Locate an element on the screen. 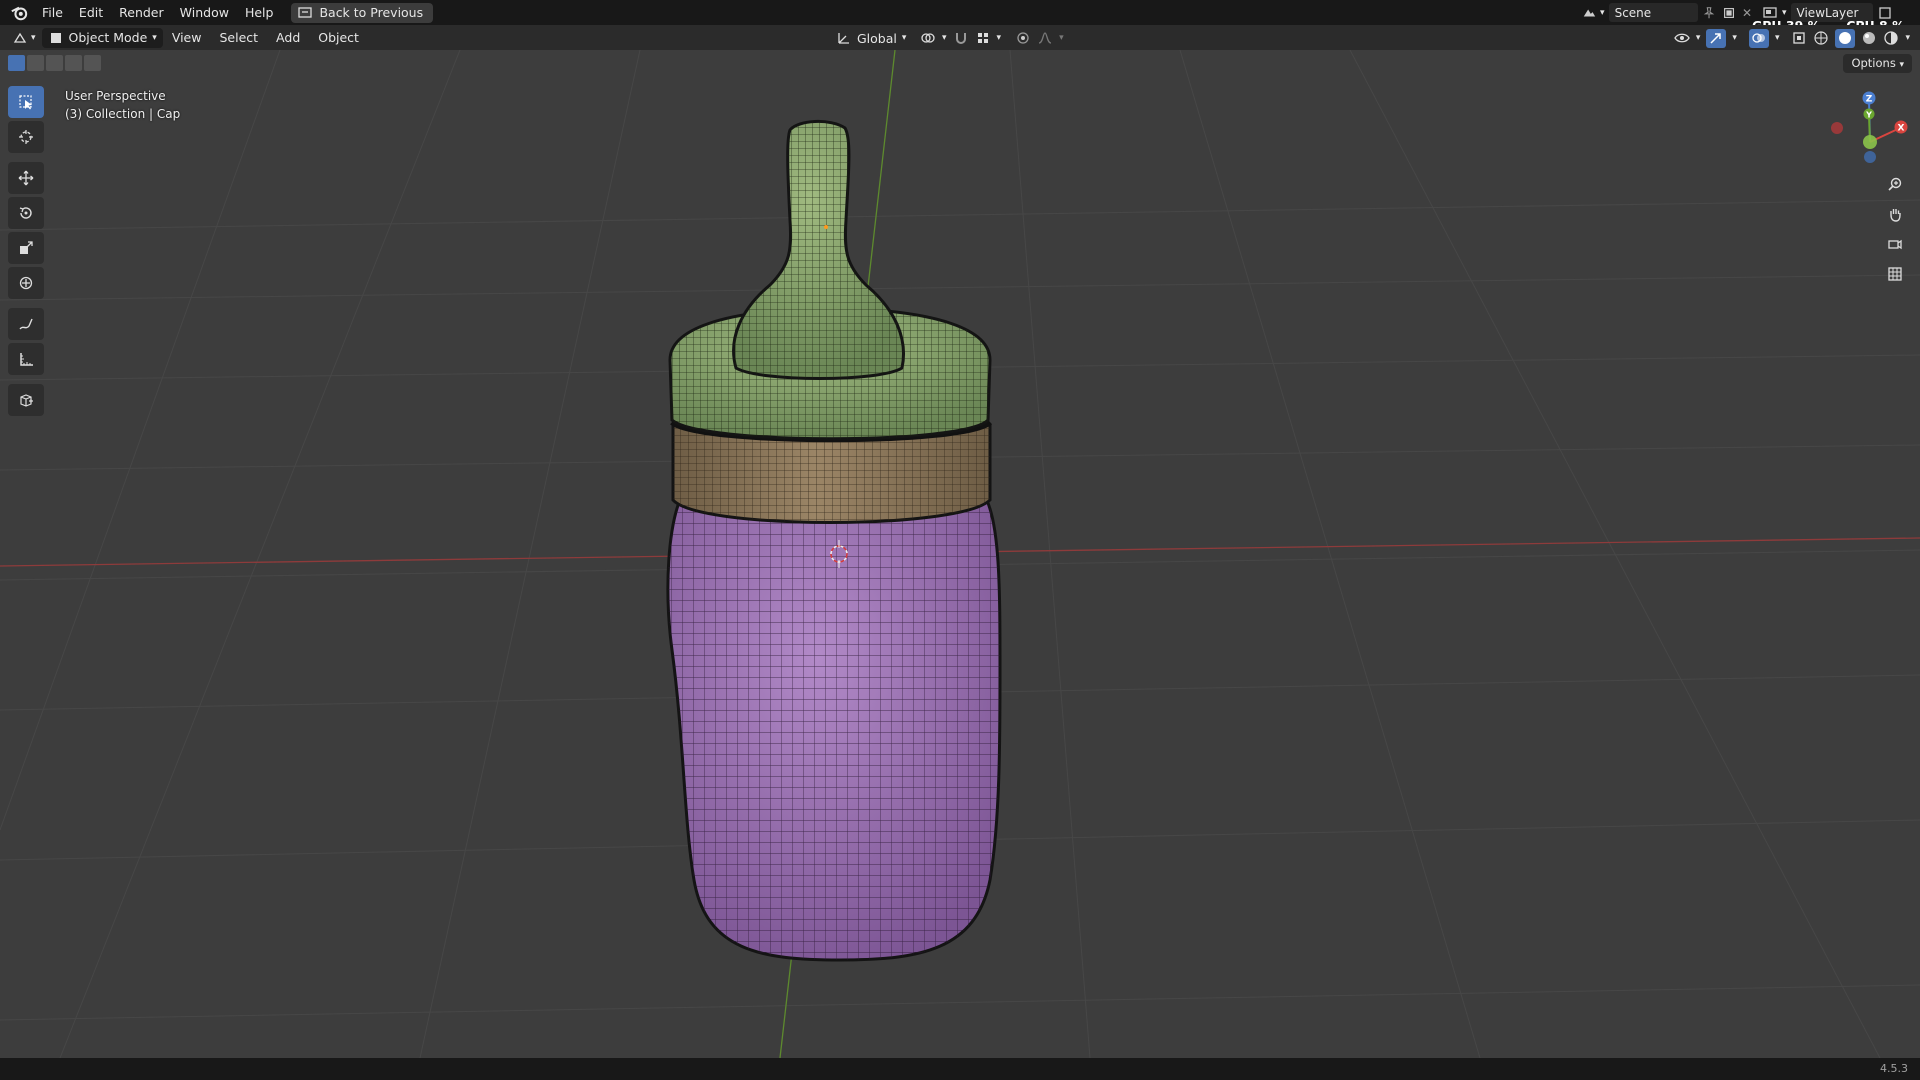  menu-file: File is located at coordinates (52, 12).